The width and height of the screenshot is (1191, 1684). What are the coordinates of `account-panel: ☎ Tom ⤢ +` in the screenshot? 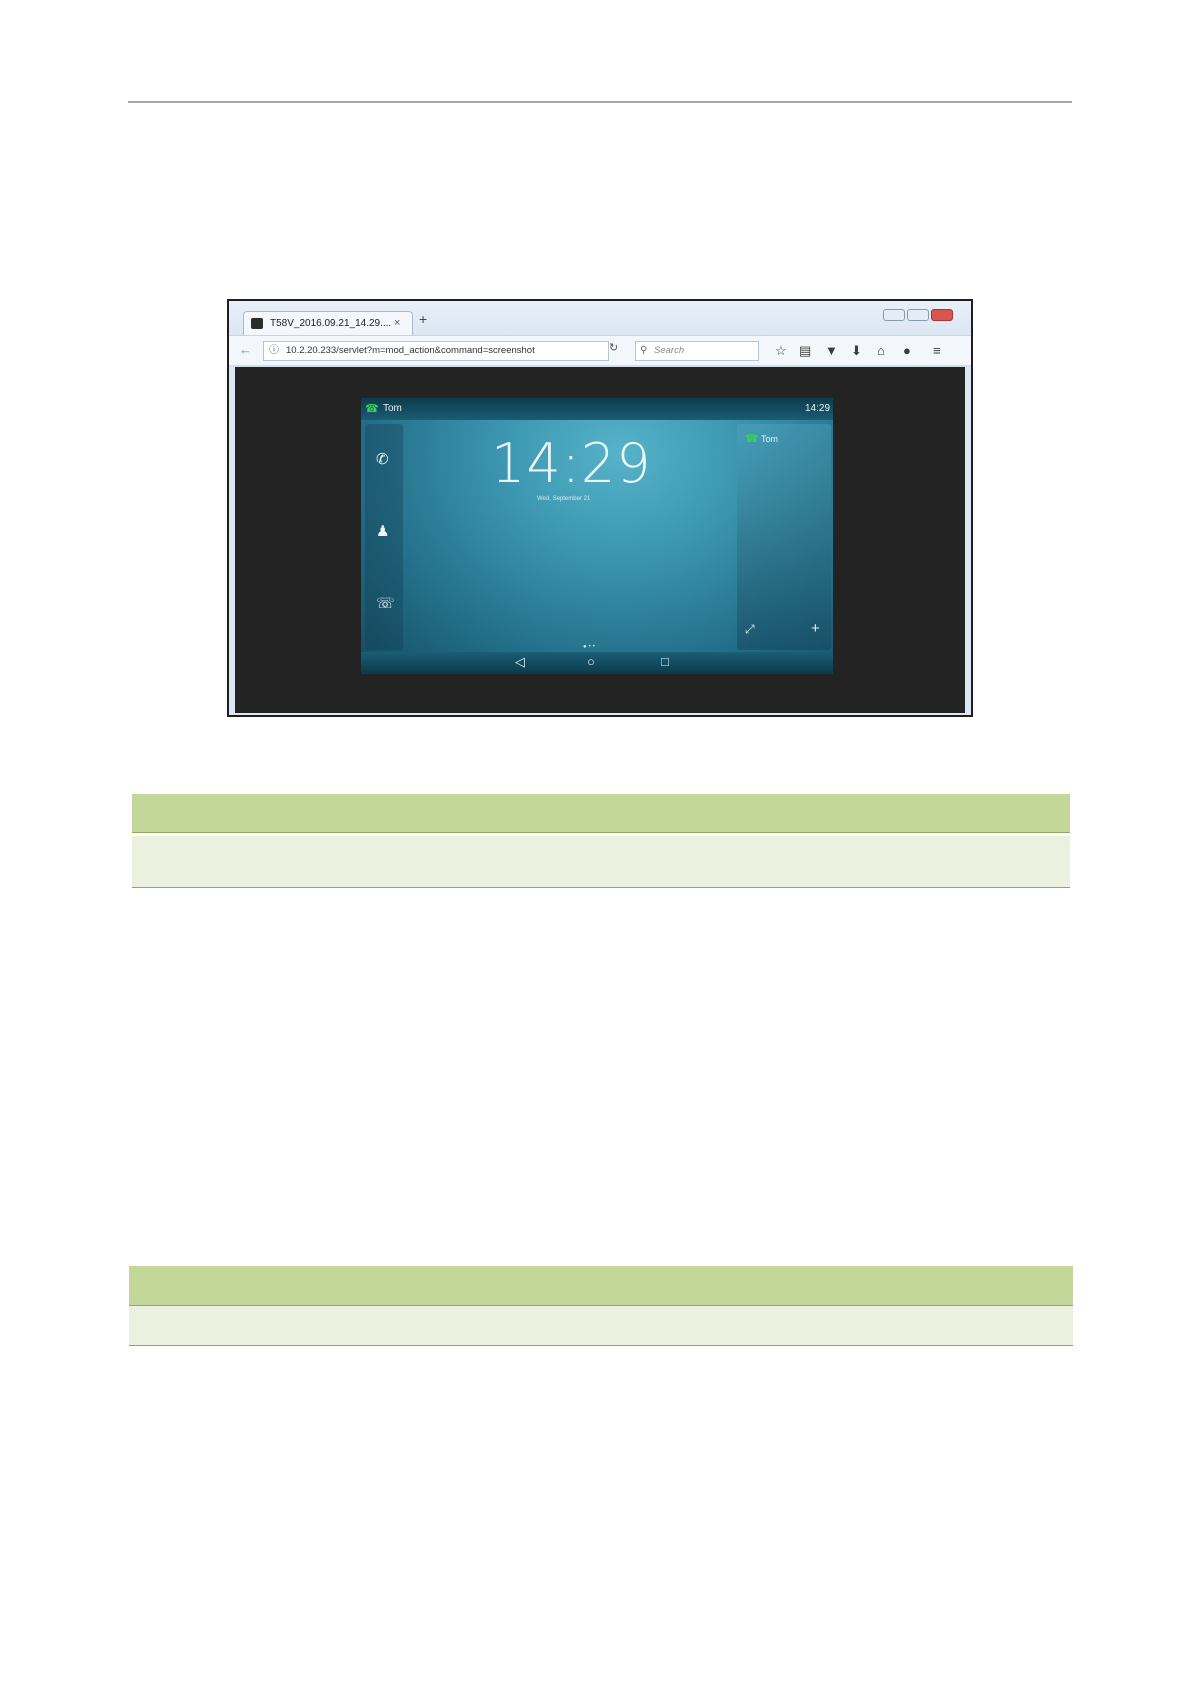 It's located at (784, 537).